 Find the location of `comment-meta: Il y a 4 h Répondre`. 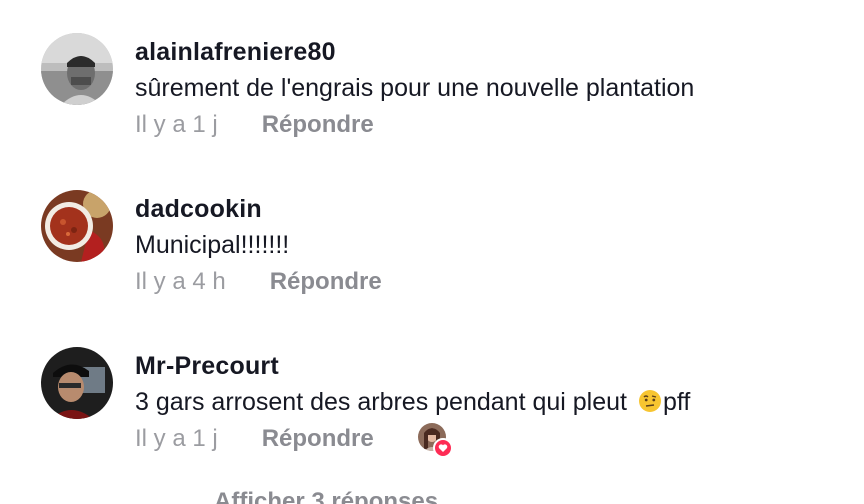

comment-meta: Il y a 4 h Répondre is located at coordinates (258, 282).